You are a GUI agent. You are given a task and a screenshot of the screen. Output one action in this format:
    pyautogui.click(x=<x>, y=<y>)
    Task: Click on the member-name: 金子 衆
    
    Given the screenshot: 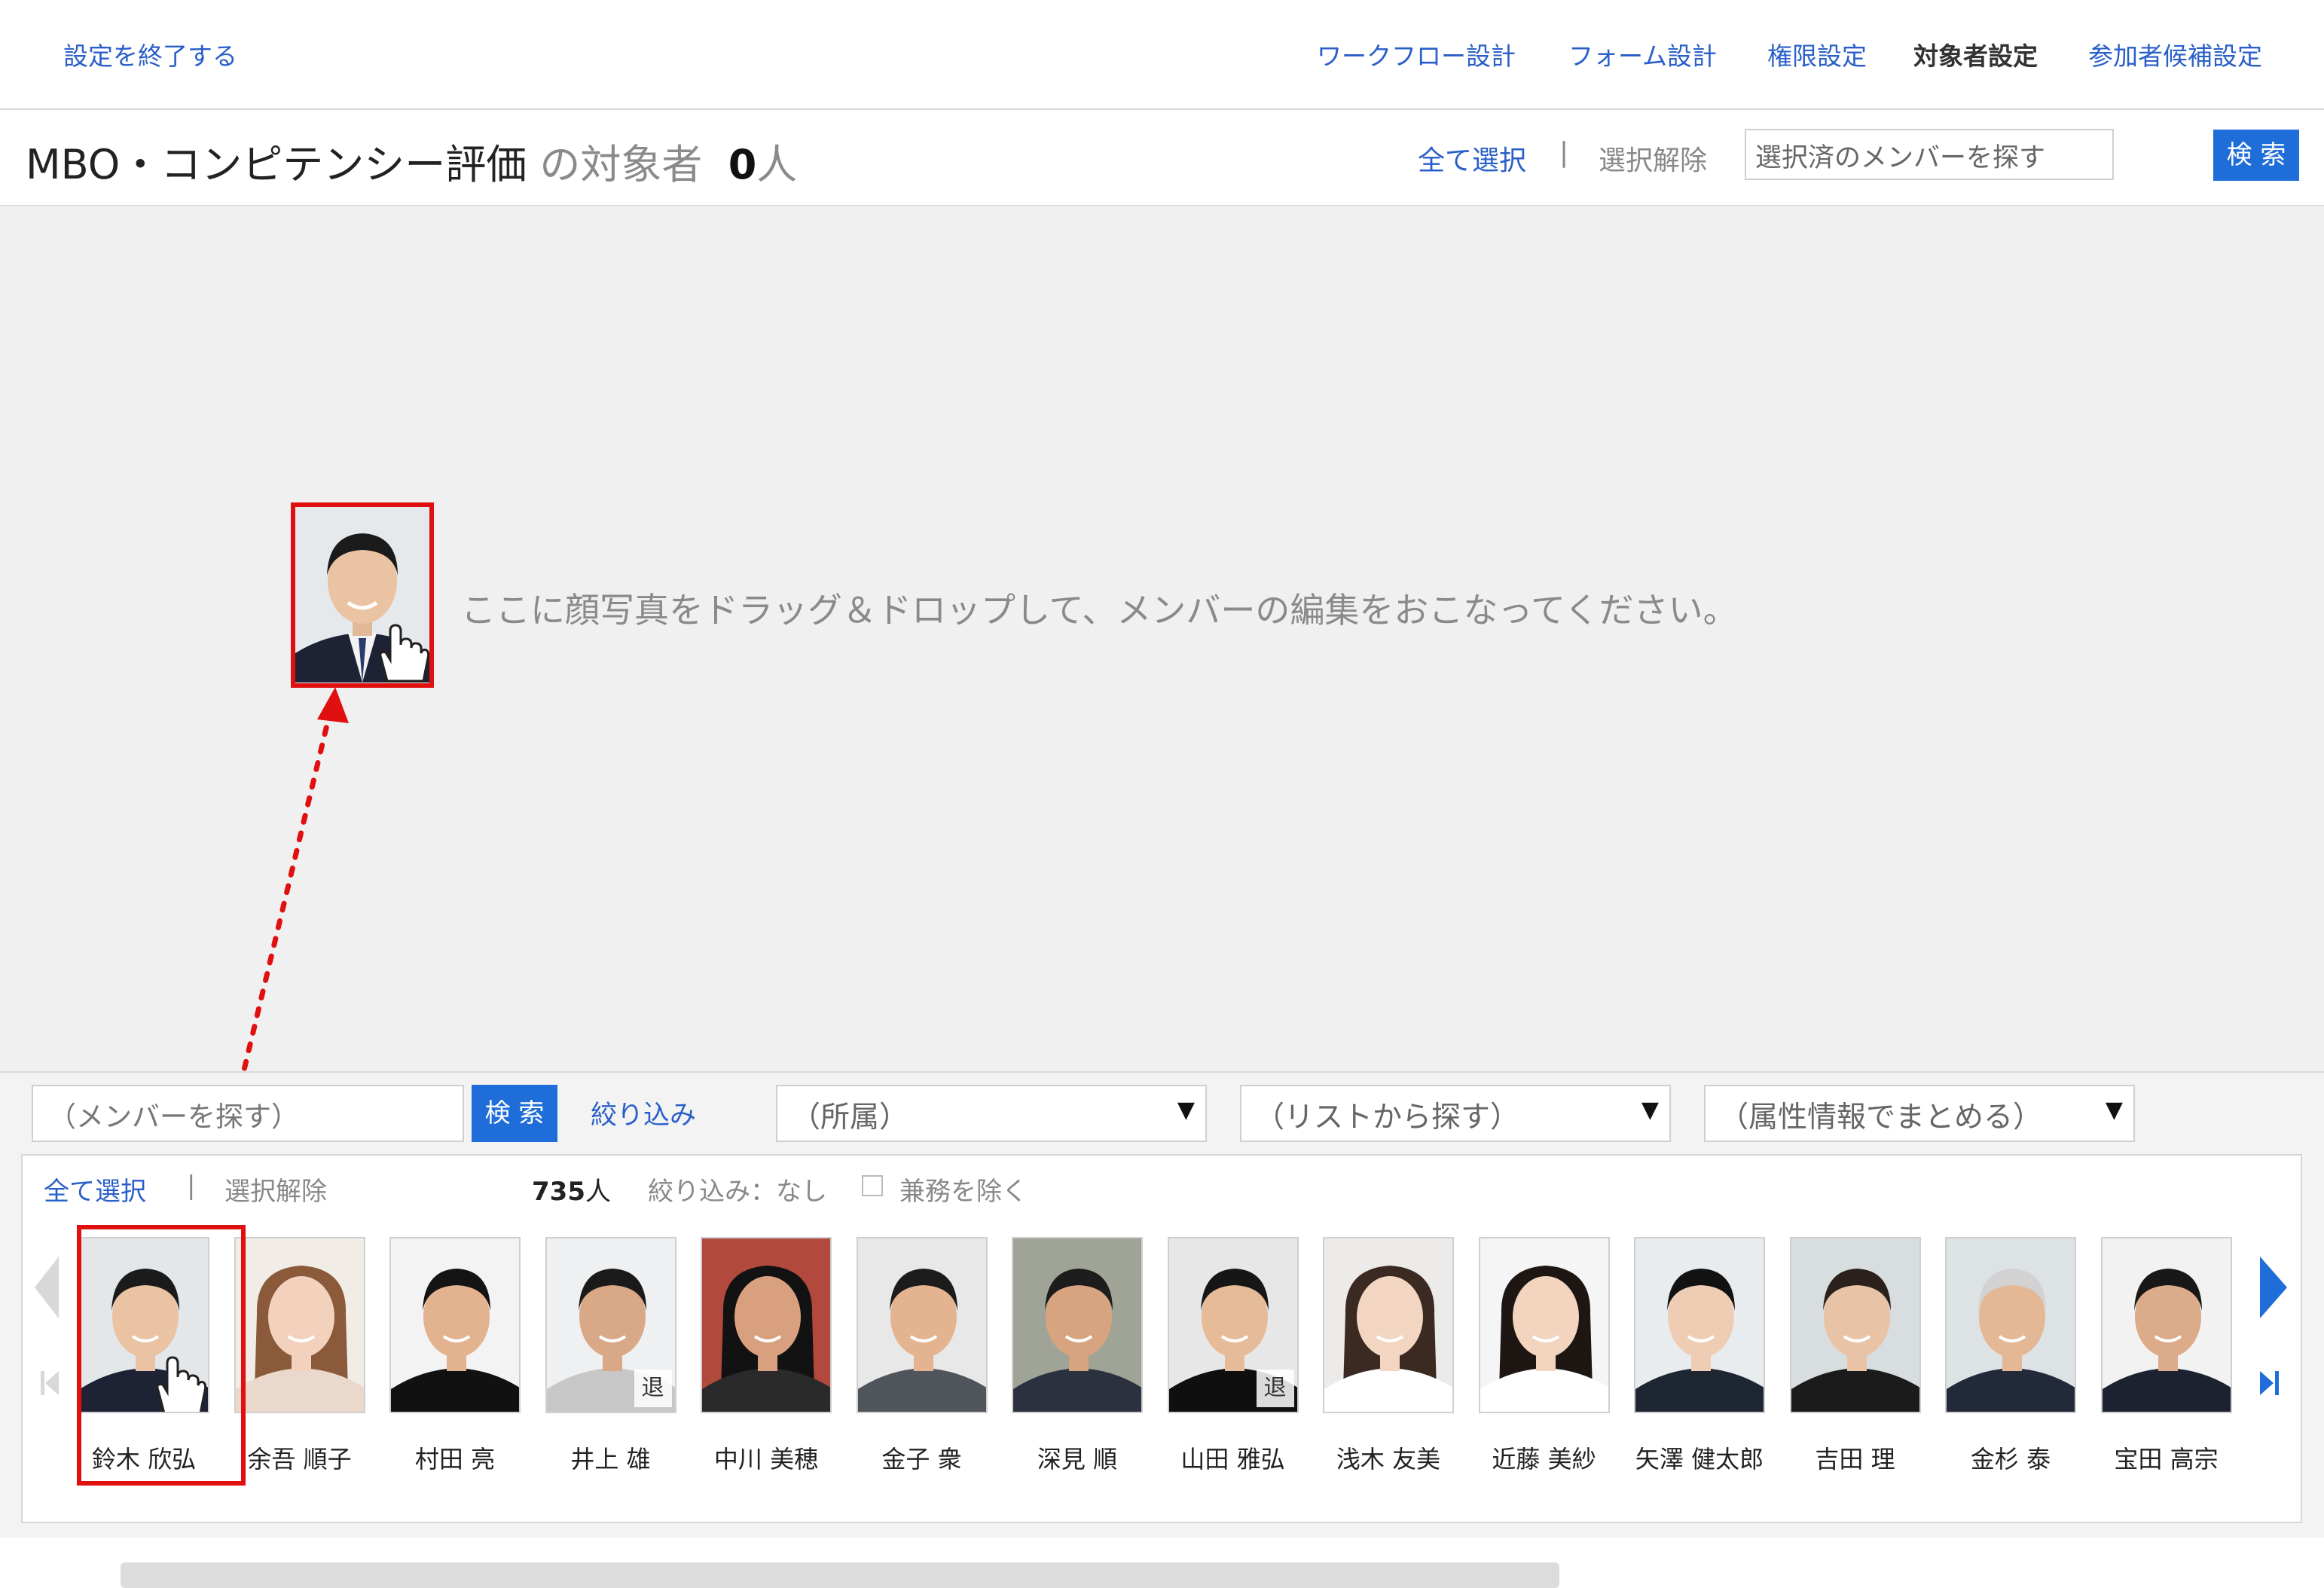 What is the action you would take?
    pyautogui.click(x=921, y=1459)
    